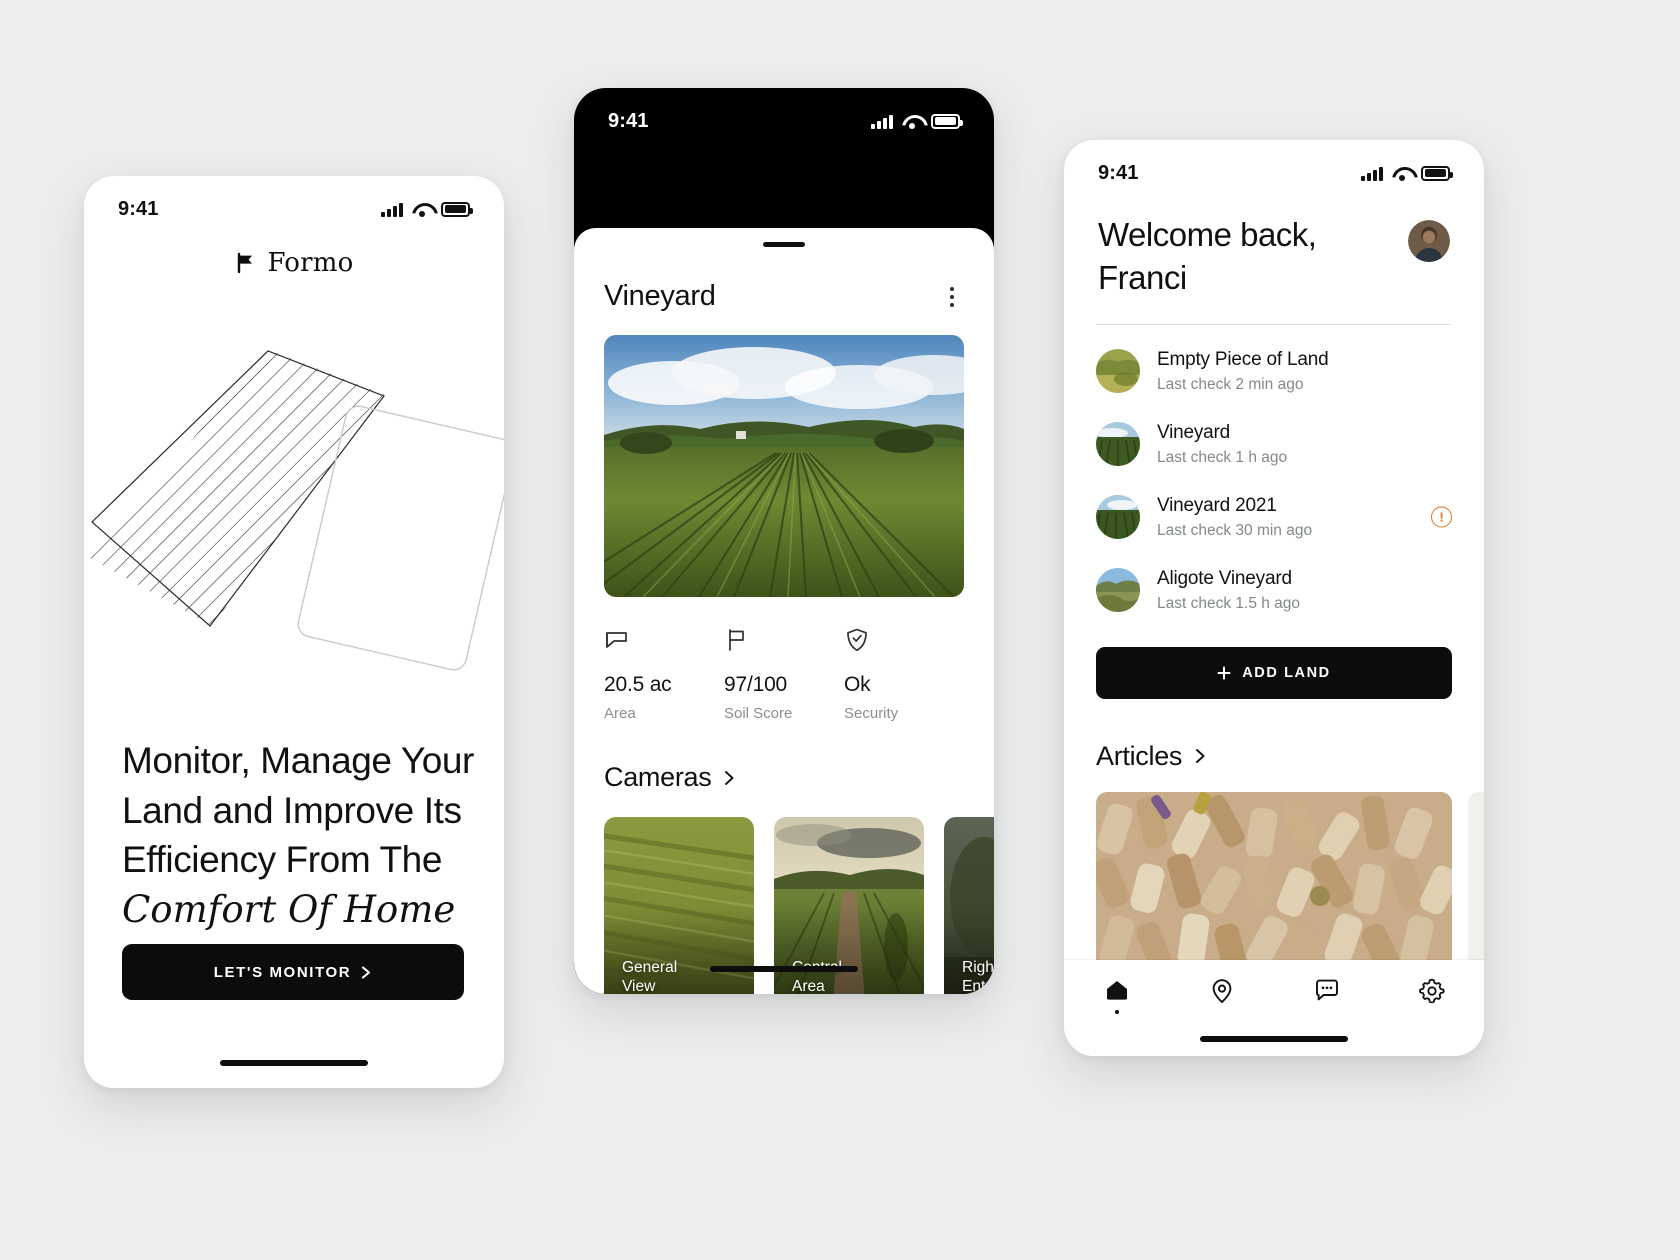 This screenshot has width=1680, height=1260. Describe the element at coordinates (1222, 457) in the screenshot. I see `land-last-check: Last check 1 h ago` at that location.